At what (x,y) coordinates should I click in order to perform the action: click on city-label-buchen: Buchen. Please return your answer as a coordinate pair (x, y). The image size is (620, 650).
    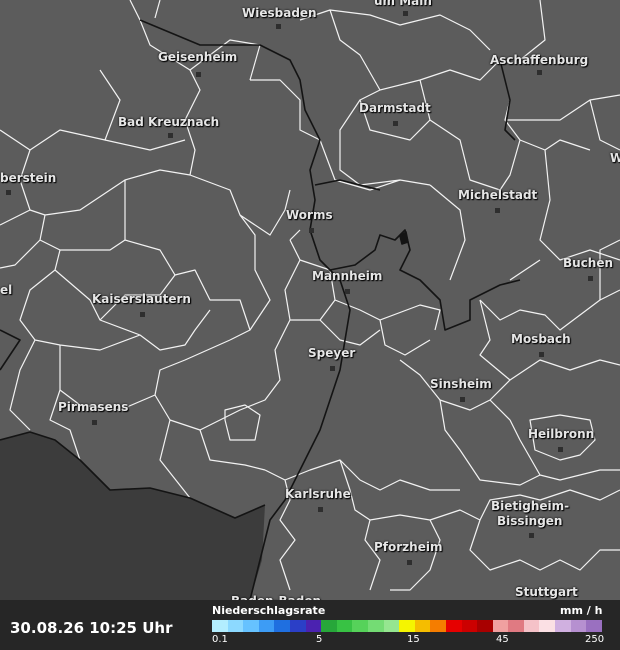
    Looking at the image, I should click on (588, 263).